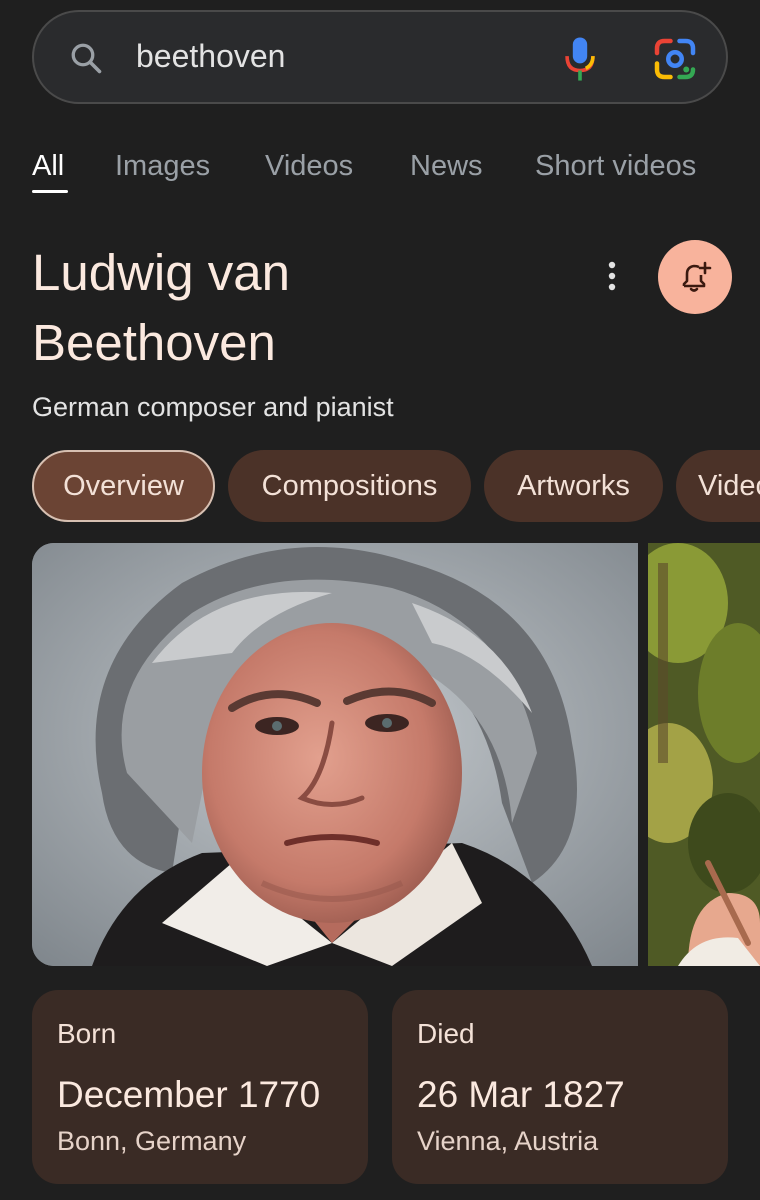 This screenshot has width=760, height=1200. Describe the element at coordinates (123, 486) in the screenshot. I see `chip-overview: Overview` at that location.